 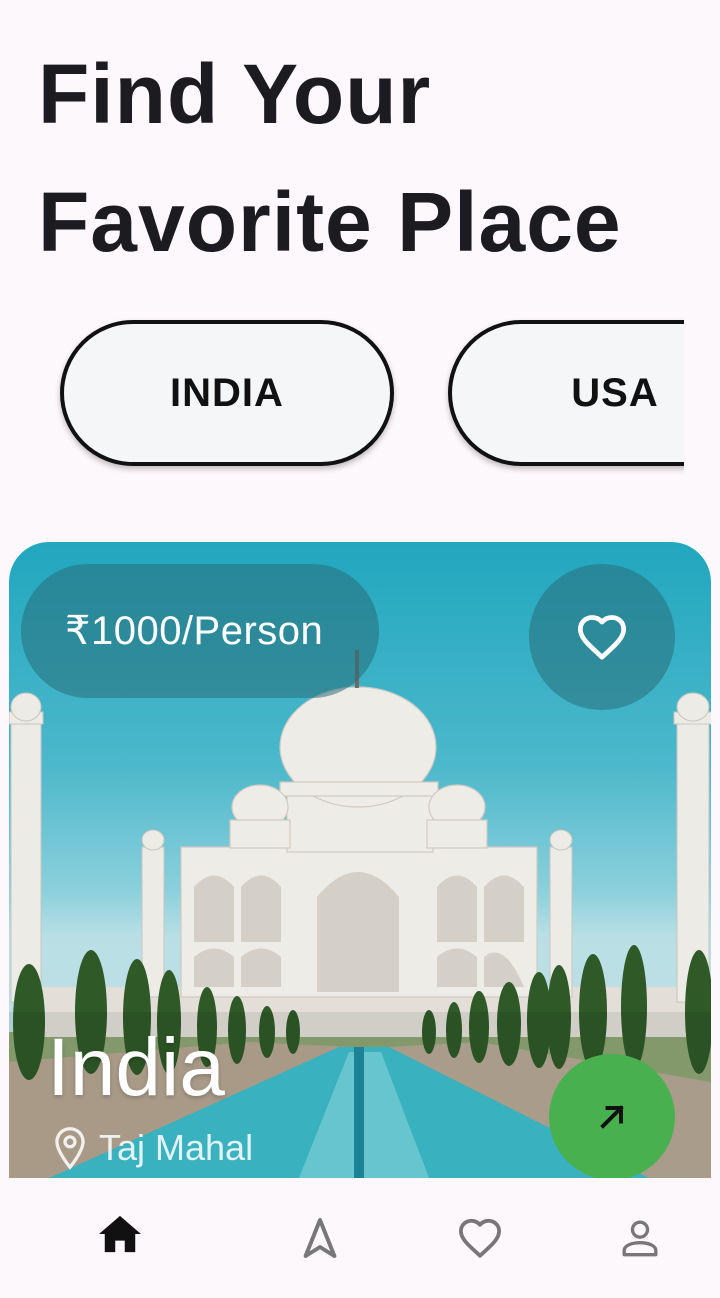 I want to click on favorite-button, so click(x=602, y=637).